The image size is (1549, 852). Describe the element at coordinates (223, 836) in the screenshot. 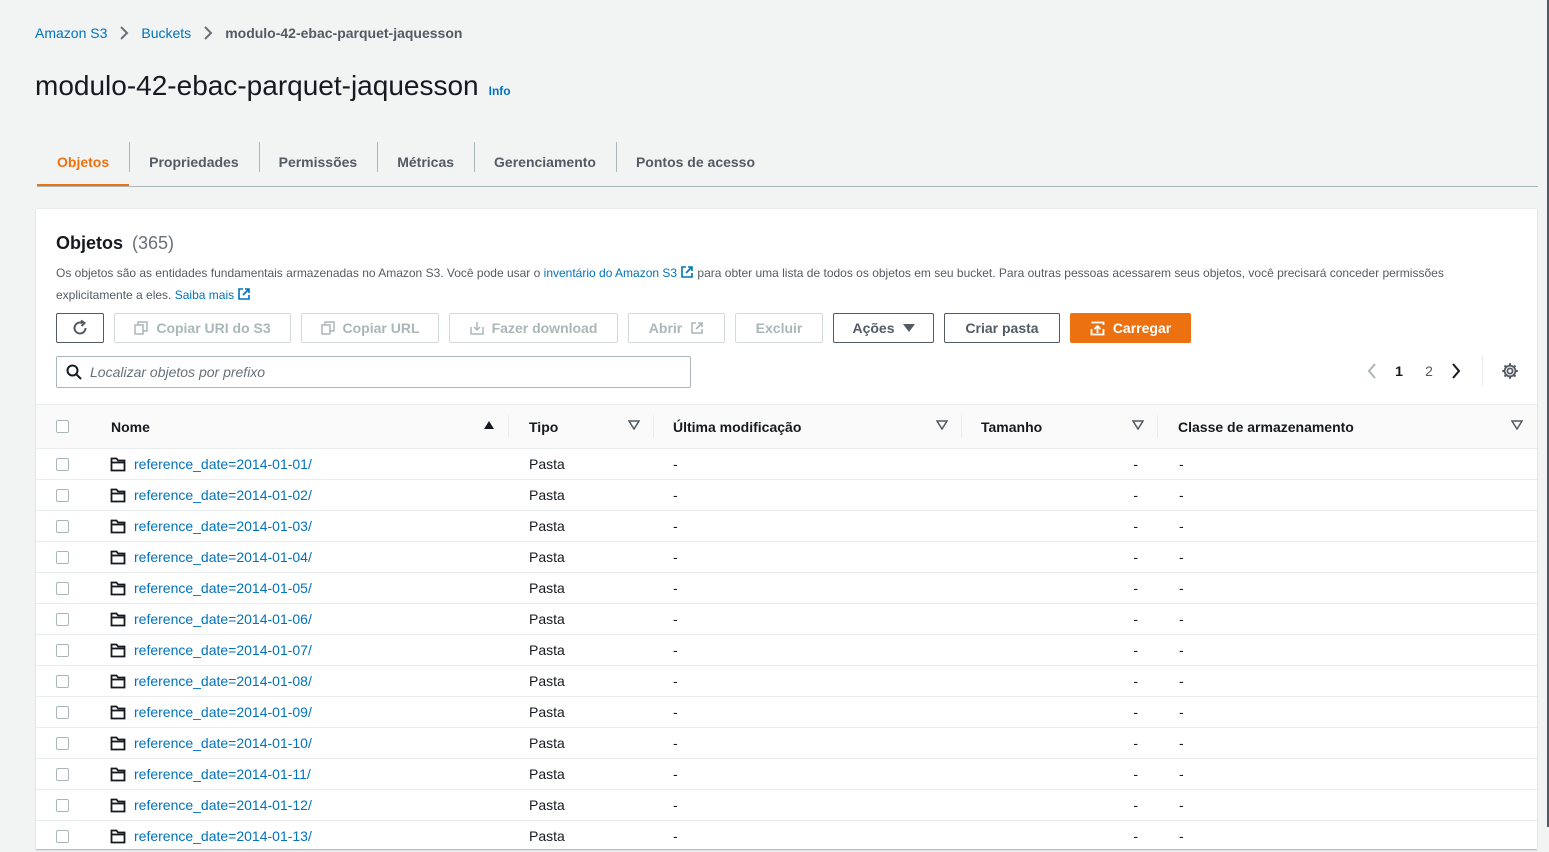

I see `object-name-link: reference_date=2014-01-13/` at that location.